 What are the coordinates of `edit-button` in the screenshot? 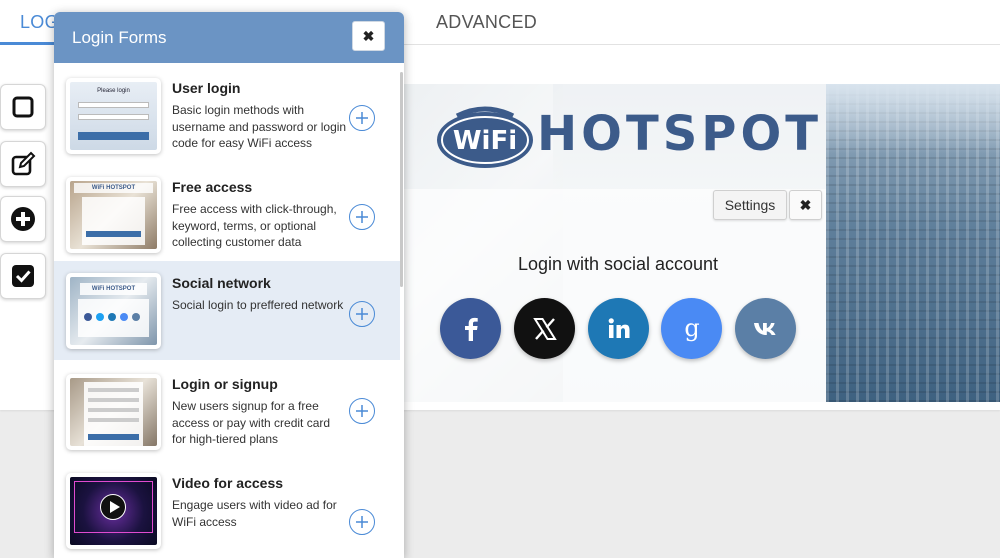 It's located at (23, 164).